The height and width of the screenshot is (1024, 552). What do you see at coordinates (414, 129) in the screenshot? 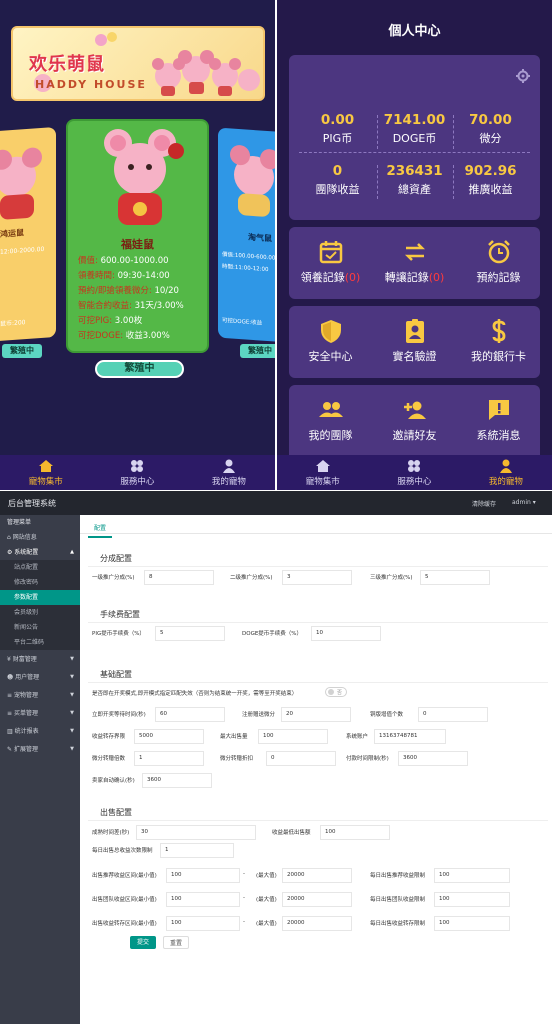
I see `stat-doge: 7141.00 DOGE币` at bounding box center [414, 129].